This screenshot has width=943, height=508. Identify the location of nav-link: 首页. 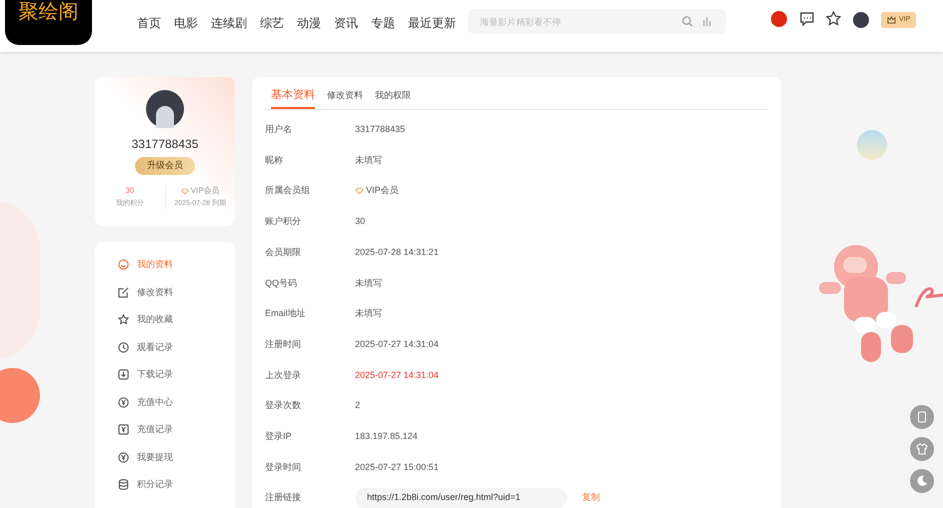
(149, 23).